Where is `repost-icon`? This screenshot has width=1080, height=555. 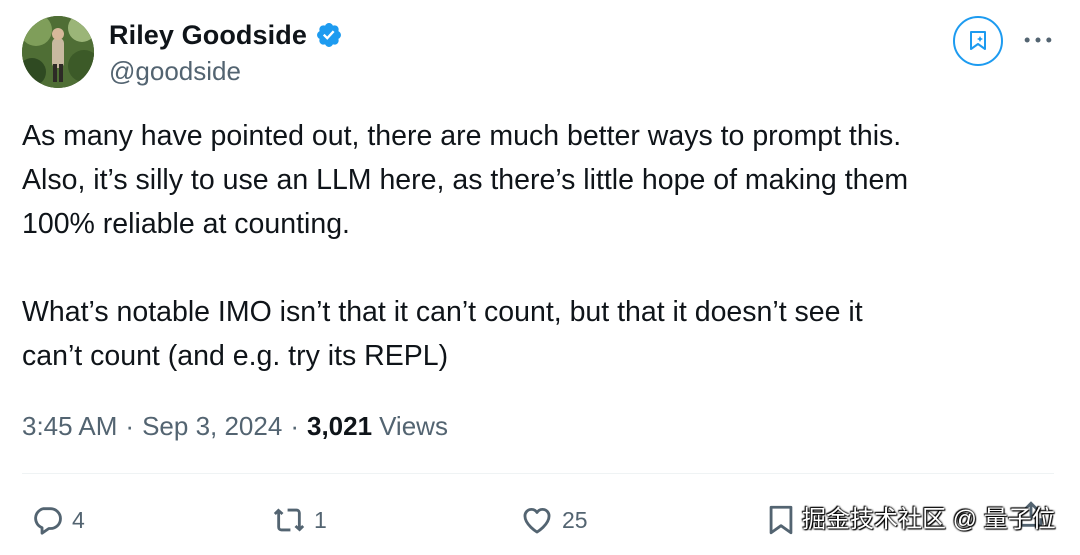 repost-icon is located at coordinates (289, 520).